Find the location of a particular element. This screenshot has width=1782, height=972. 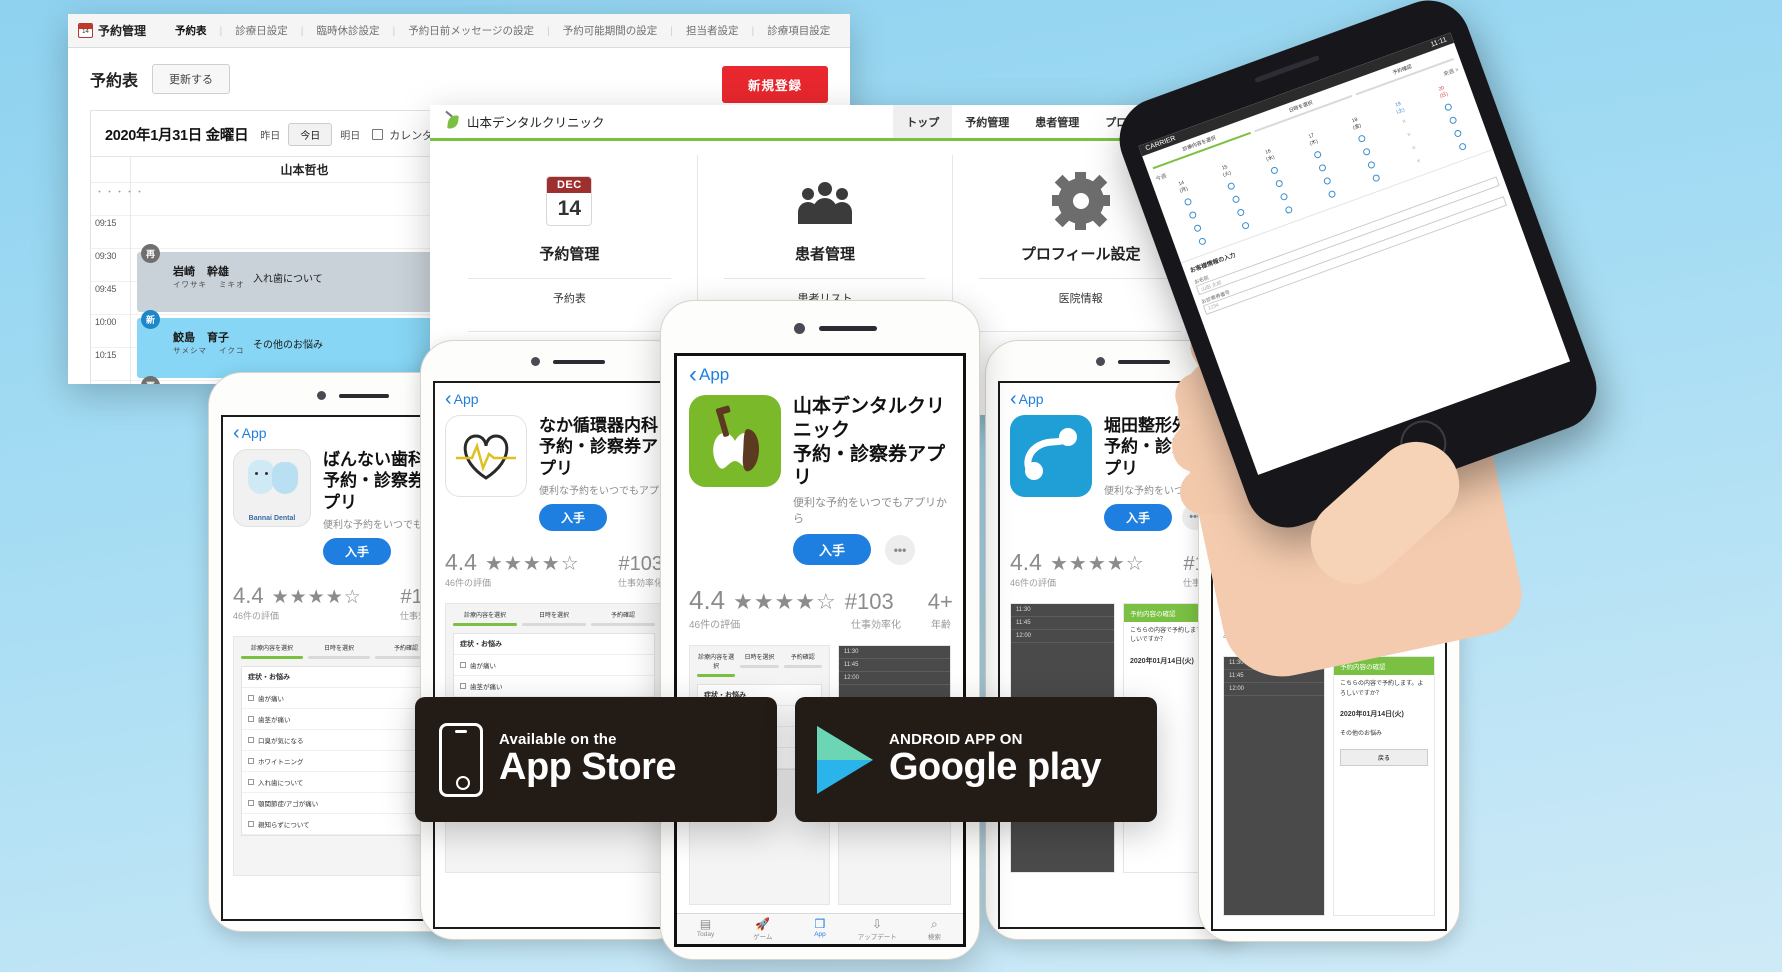

calendar-icon: DEC 14 is located at coordinates (569, 201).